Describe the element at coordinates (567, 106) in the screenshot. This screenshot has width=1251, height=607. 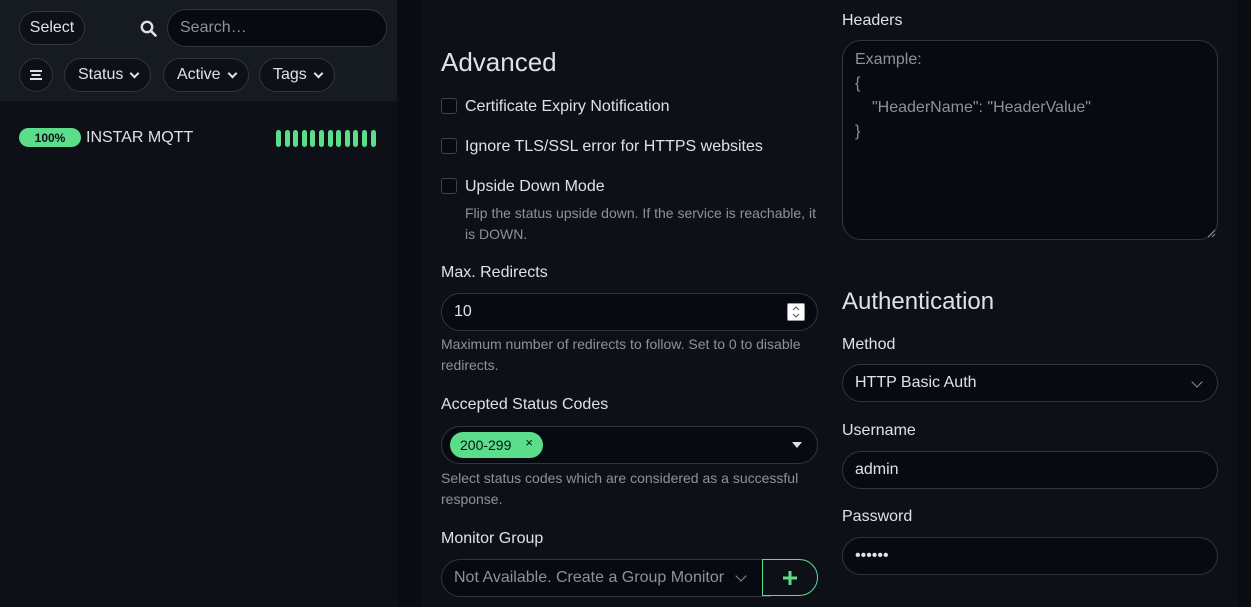
I see `cert-expiry-label: Certificate Expiry Notification` at that location.